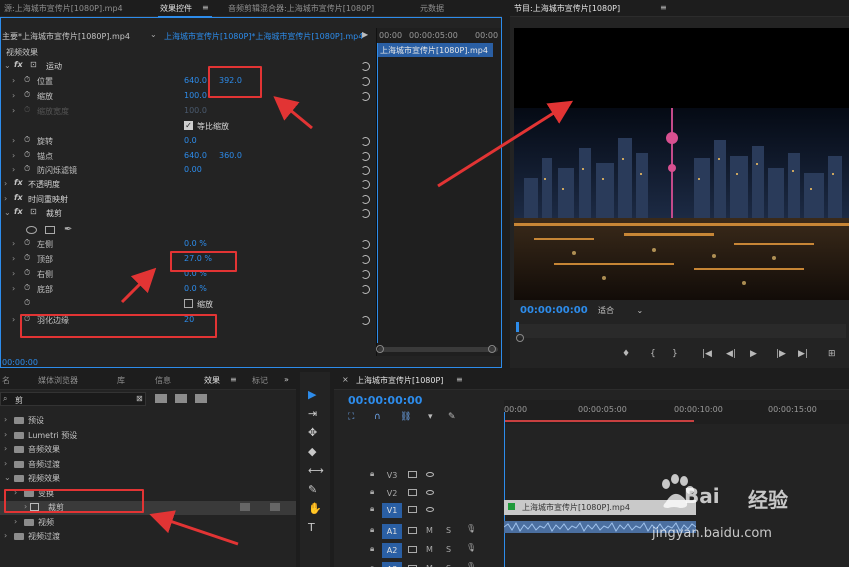 The height and width of the screenshot is (567, 849). Describe the element at coordinates (148, 465) in the screenshot. I see `tree-item: › 音频过渡` at that location.